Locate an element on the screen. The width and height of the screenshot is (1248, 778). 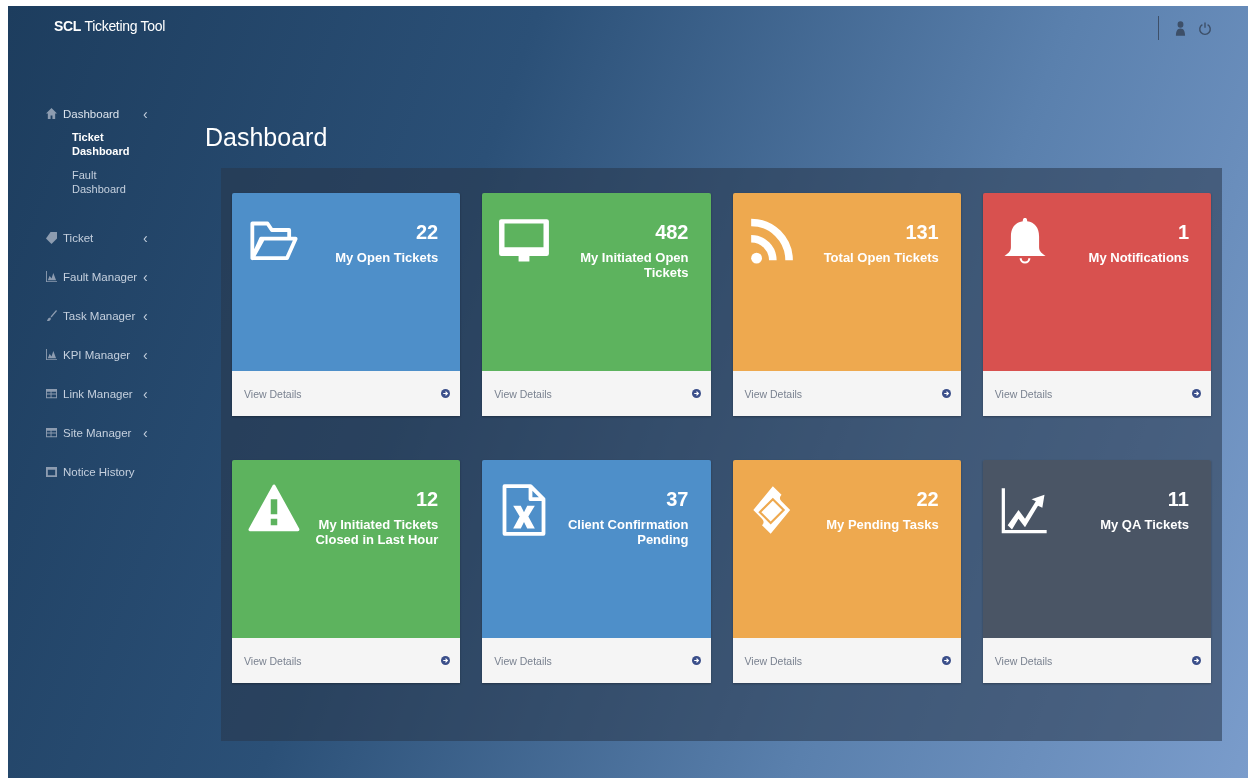
power-icon is located at coordinates (1205, 28).